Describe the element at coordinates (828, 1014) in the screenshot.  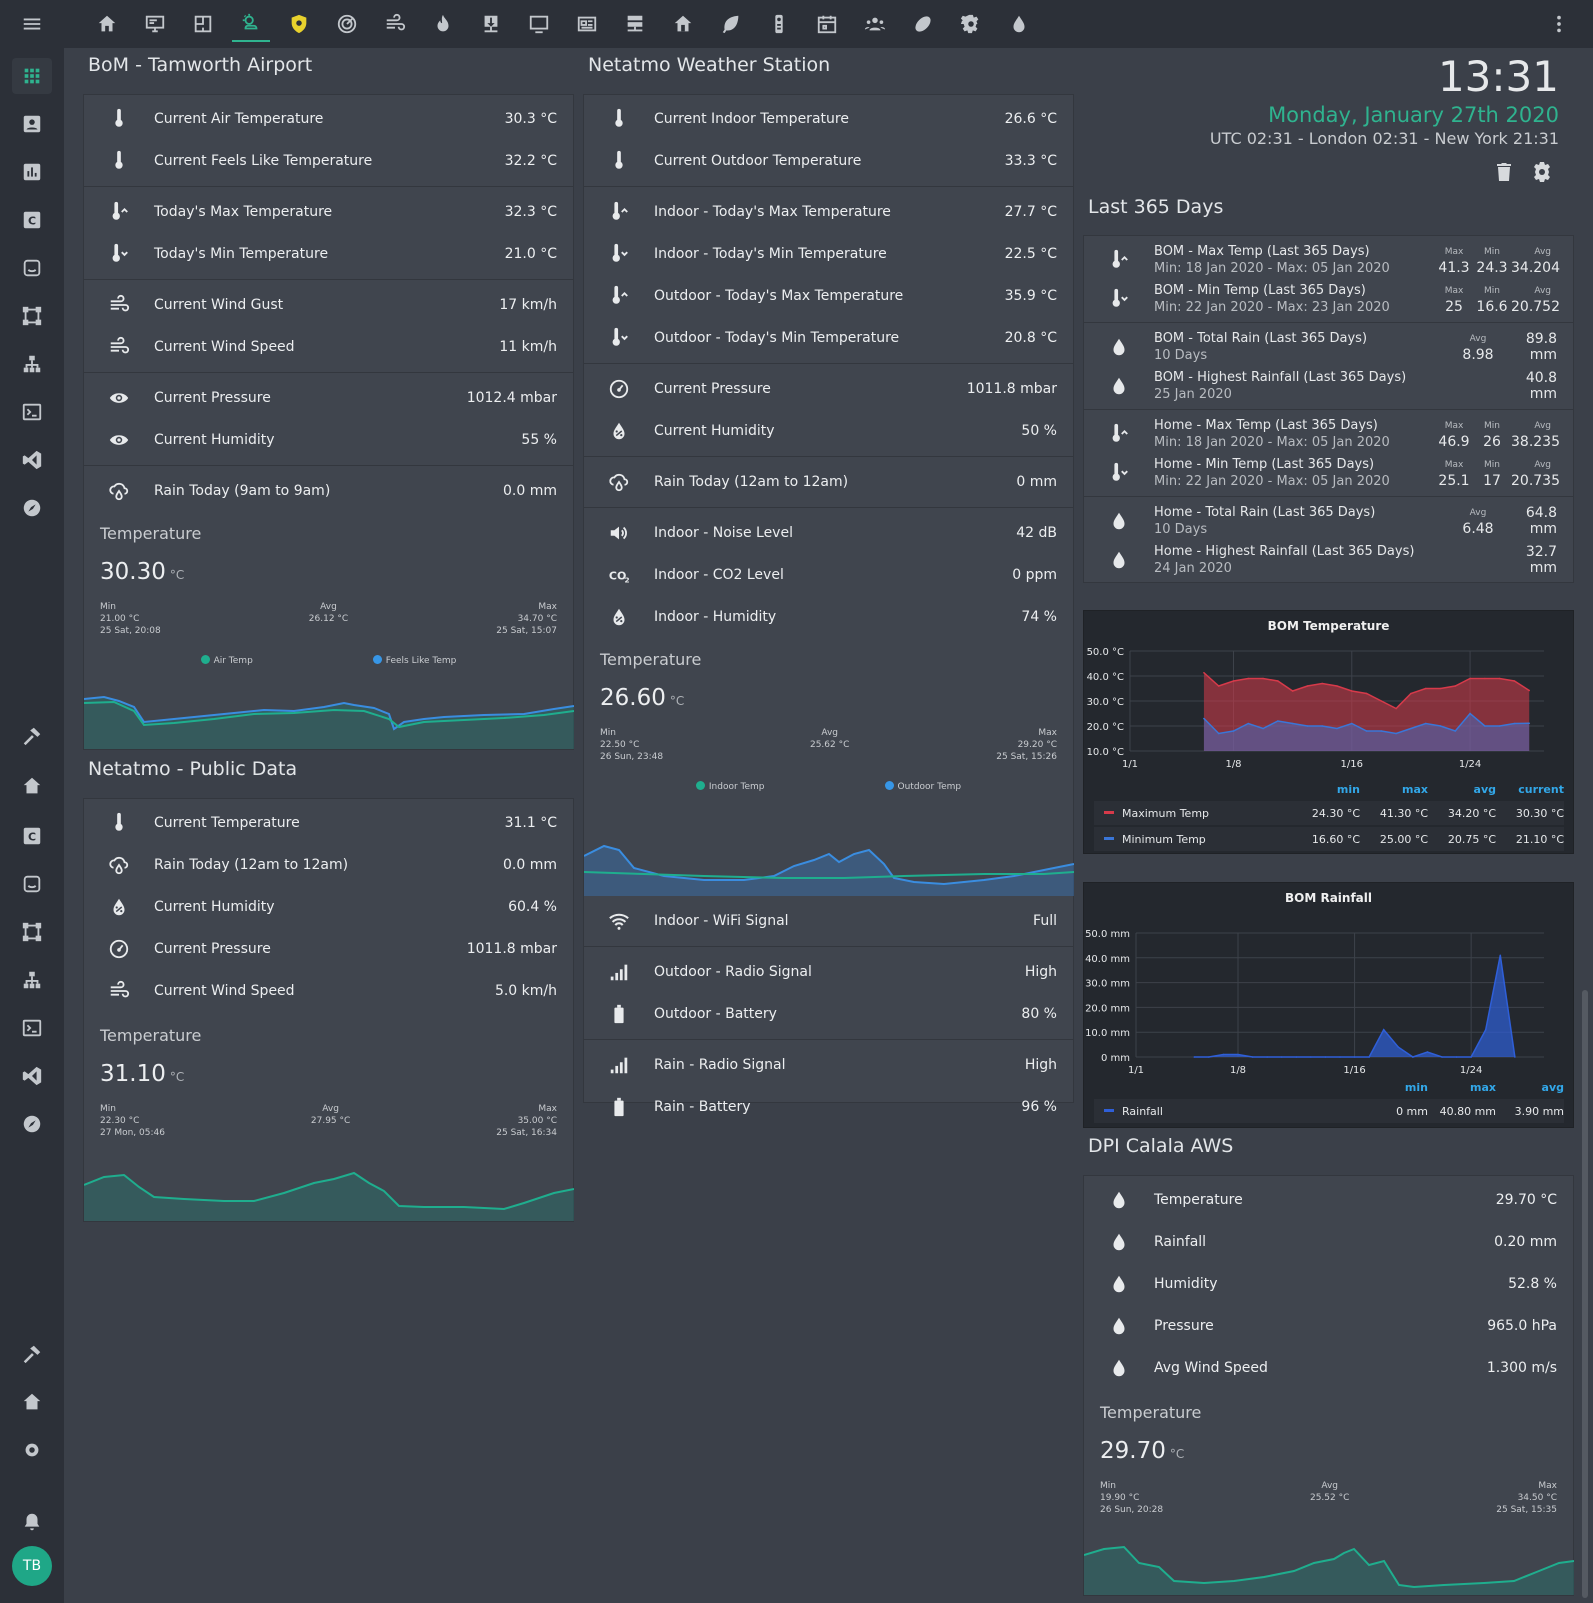
I see `entity-row: Outdoor - Battery 80 %` at that location.